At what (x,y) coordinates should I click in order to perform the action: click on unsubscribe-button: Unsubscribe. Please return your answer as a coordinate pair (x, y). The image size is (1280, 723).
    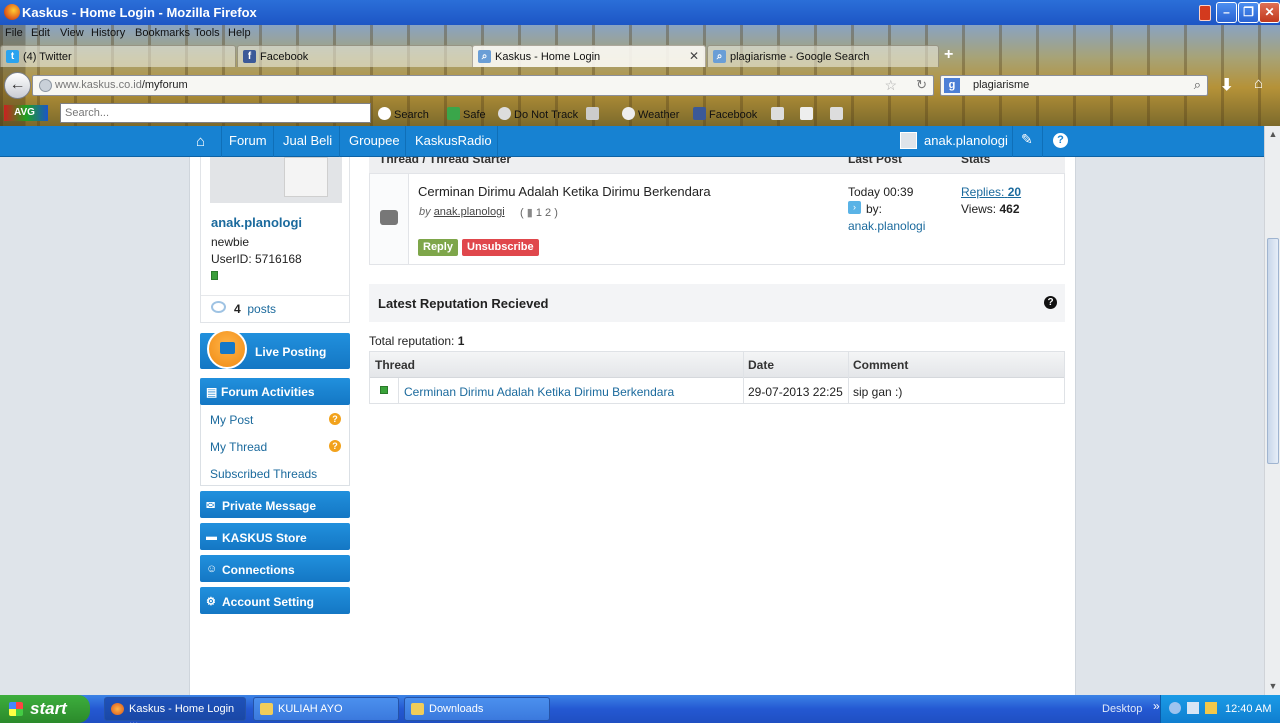
    Looking at the image, I should click on (500, 247).